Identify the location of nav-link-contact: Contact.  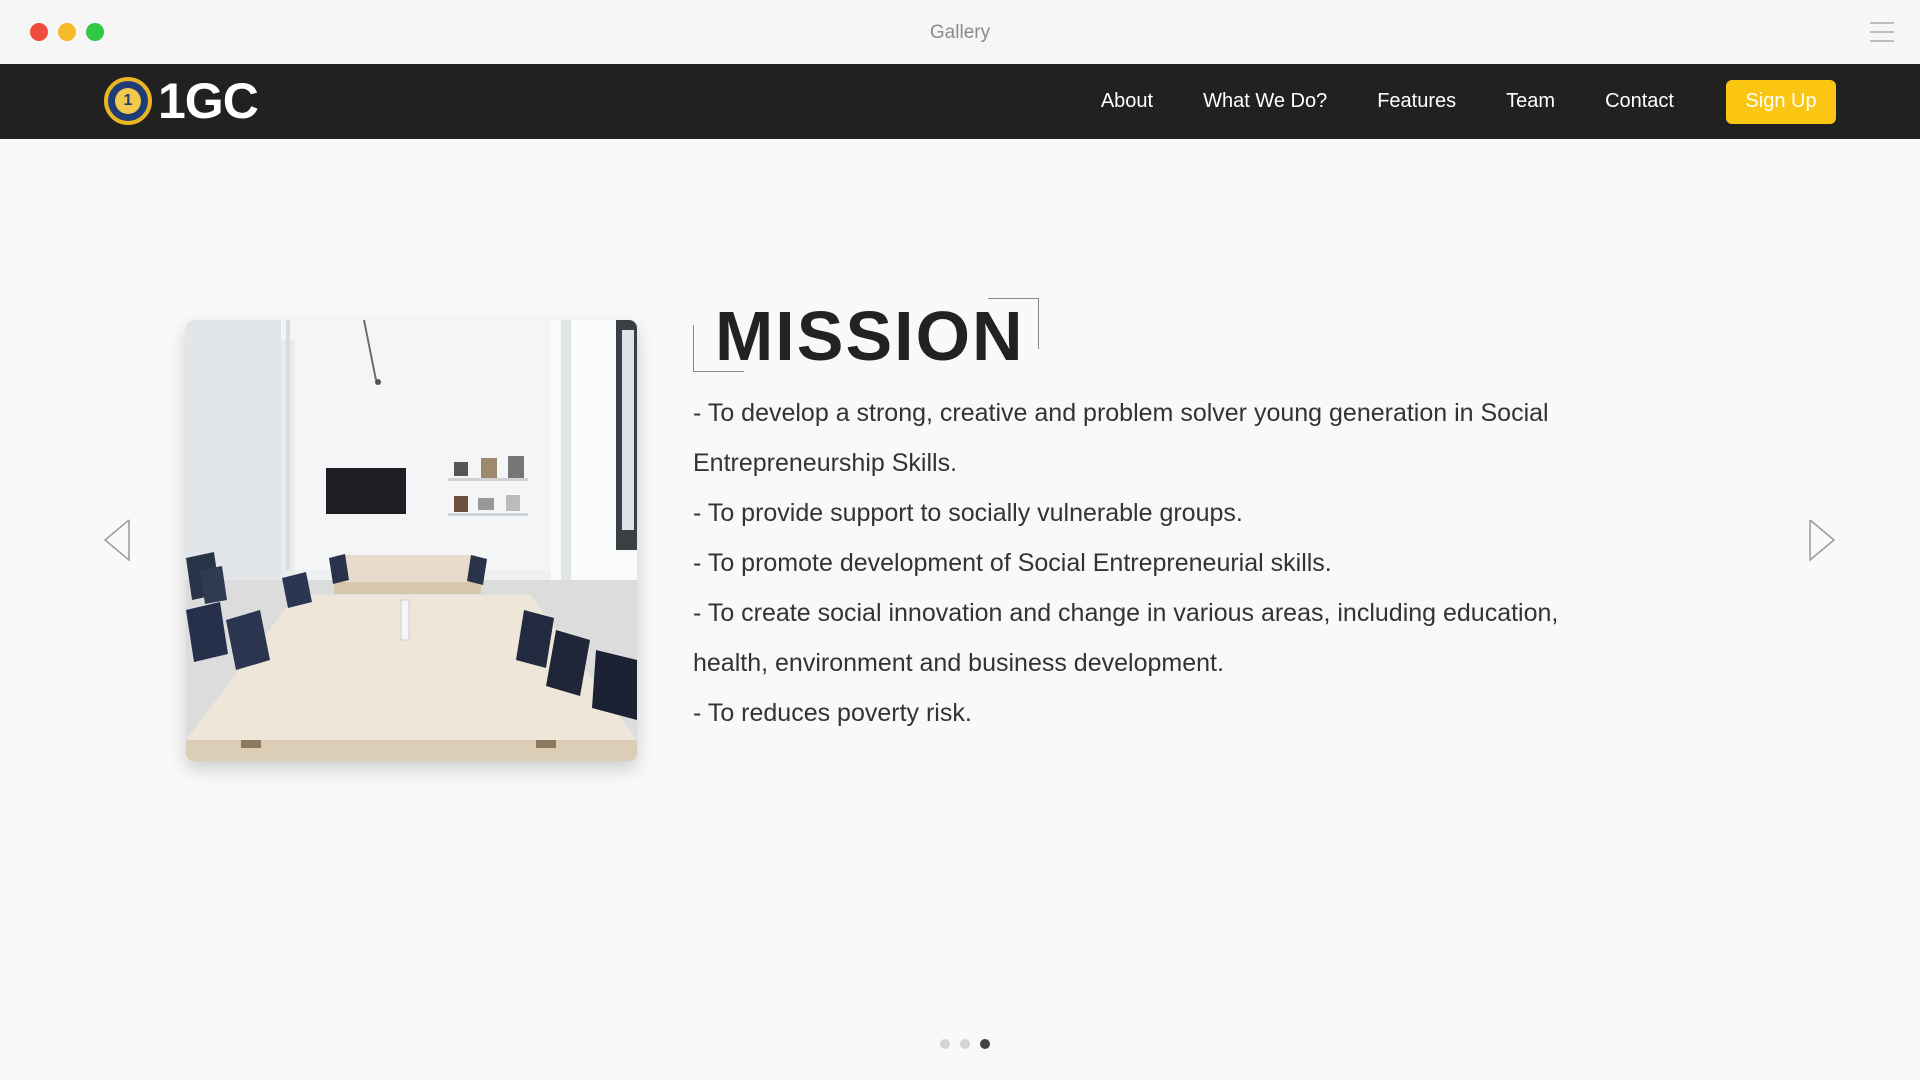
(1639, 101).